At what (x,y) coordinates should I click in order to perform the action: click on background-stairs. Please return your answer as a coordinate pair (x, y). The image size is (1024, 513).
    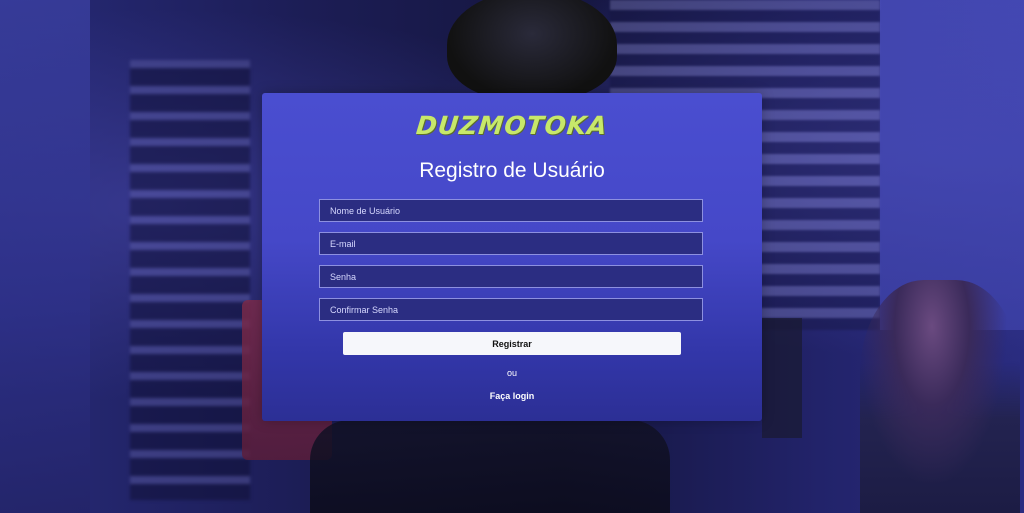
    Looking at the image, I should click on (190, 280).